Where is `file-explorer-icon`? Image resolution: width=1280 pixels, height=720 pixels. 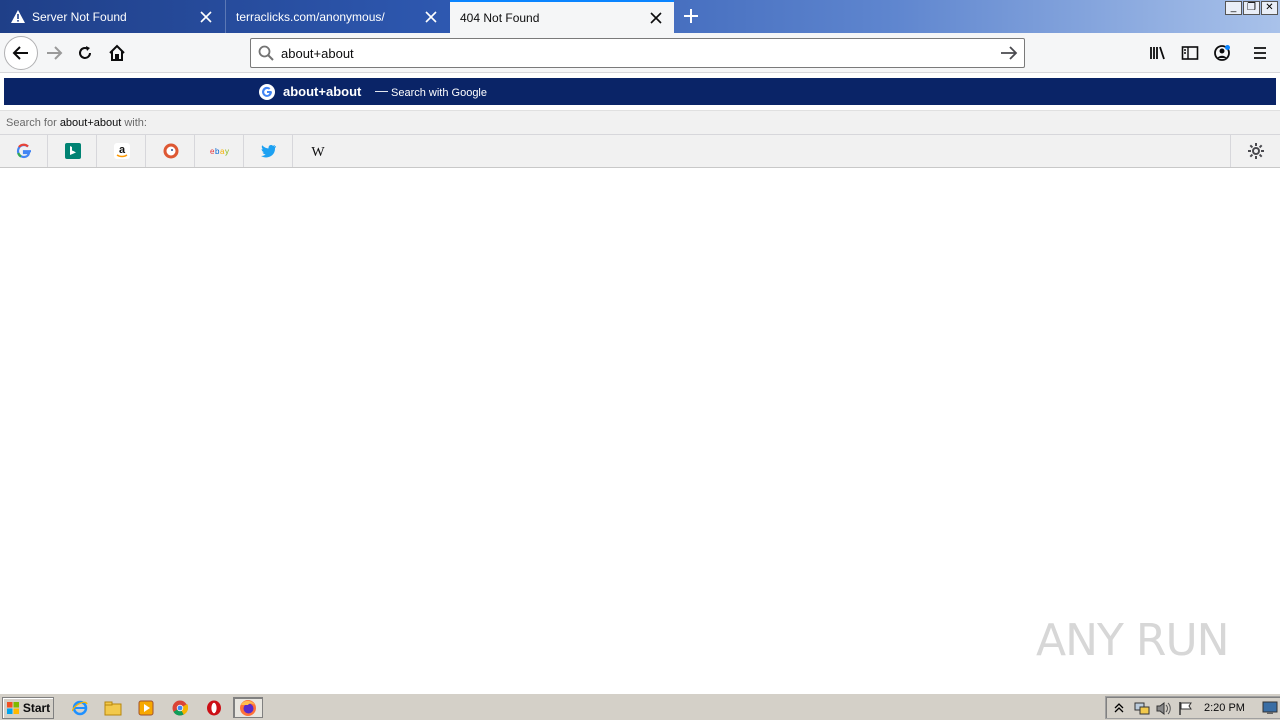
file-explorer-icon is located at coordinates (113, 708).